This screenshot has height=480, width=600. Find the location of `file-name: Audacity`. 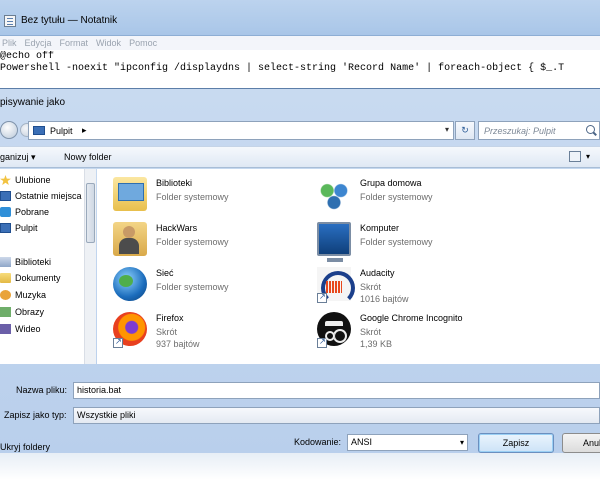

file-name: Audacity is located at coordinates (377, 273).